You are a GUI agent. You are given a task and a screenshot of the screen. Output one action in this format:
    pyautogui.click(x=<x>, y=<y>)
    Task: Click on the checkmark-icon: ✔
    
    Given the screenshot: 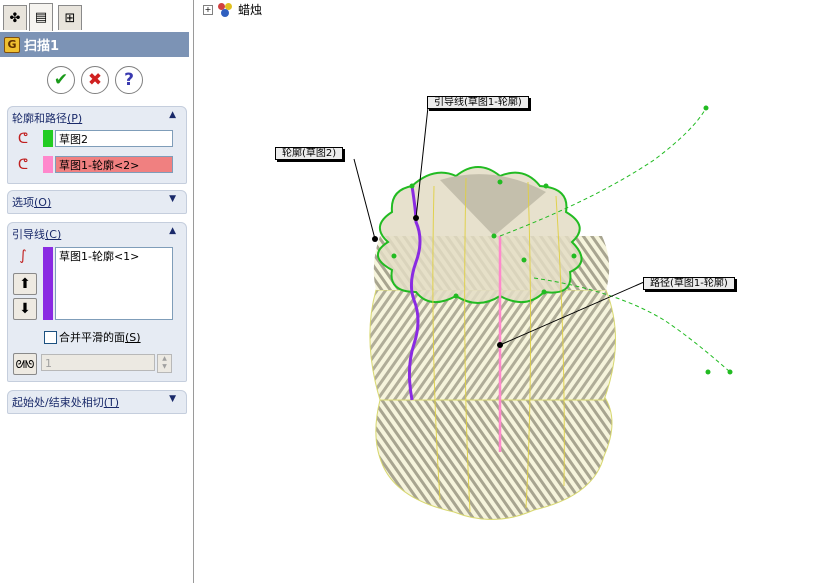 What is the action you would take?
    pyautogui.click(x=61, y=80)
    